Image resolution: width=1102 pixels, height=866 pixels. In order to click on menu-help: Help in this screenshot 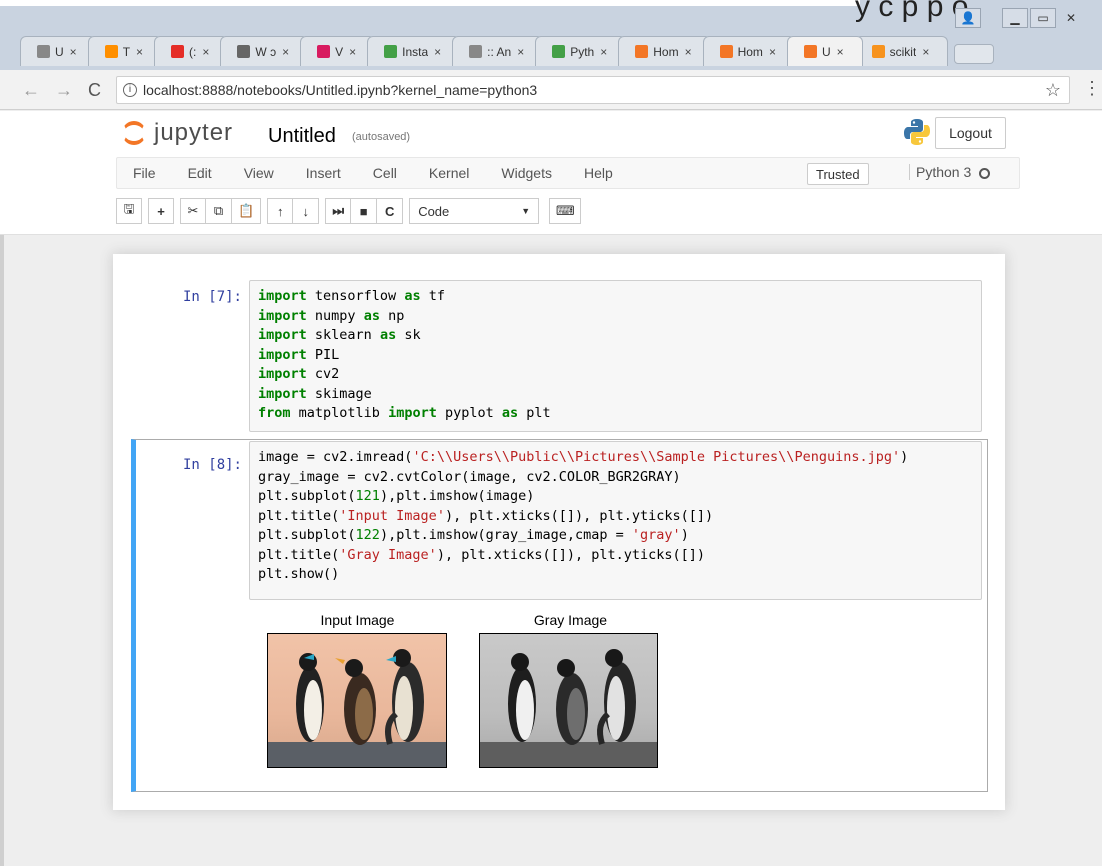, I will do `click(598, 173)`.